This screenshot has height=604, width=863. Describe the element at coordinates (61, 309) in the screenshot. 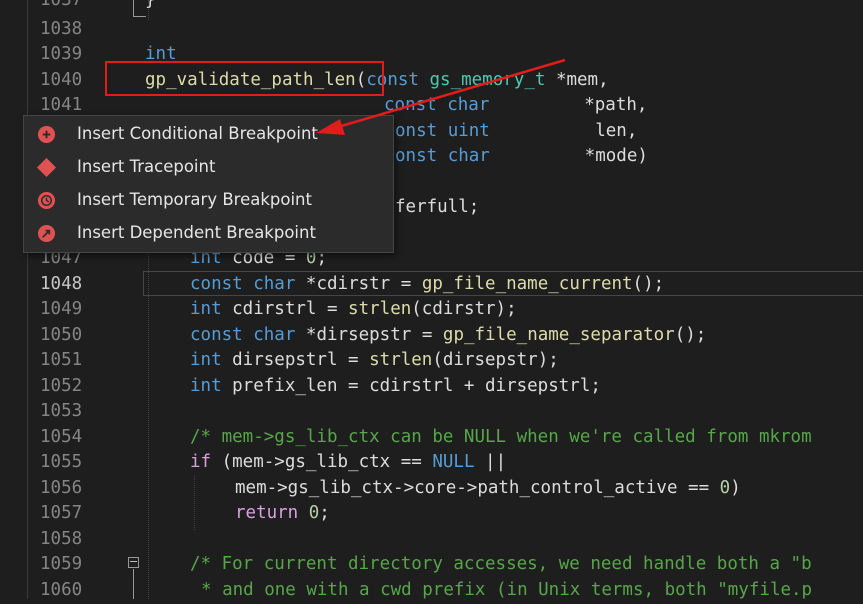

I see `line-number: 1049` at that location.